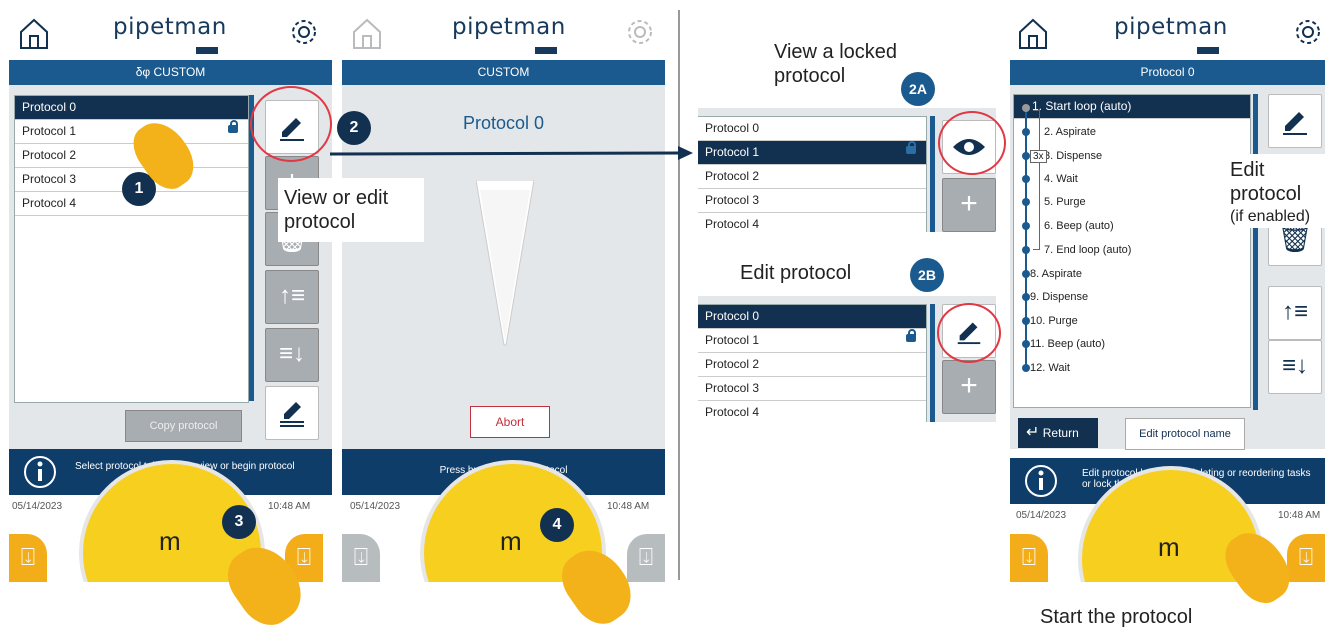 Image resolution: width=1325 pixels, height=636 pixels. Describe the element at coordinates (1026, 236) in the screenshot. I see `loop-line` at that location.